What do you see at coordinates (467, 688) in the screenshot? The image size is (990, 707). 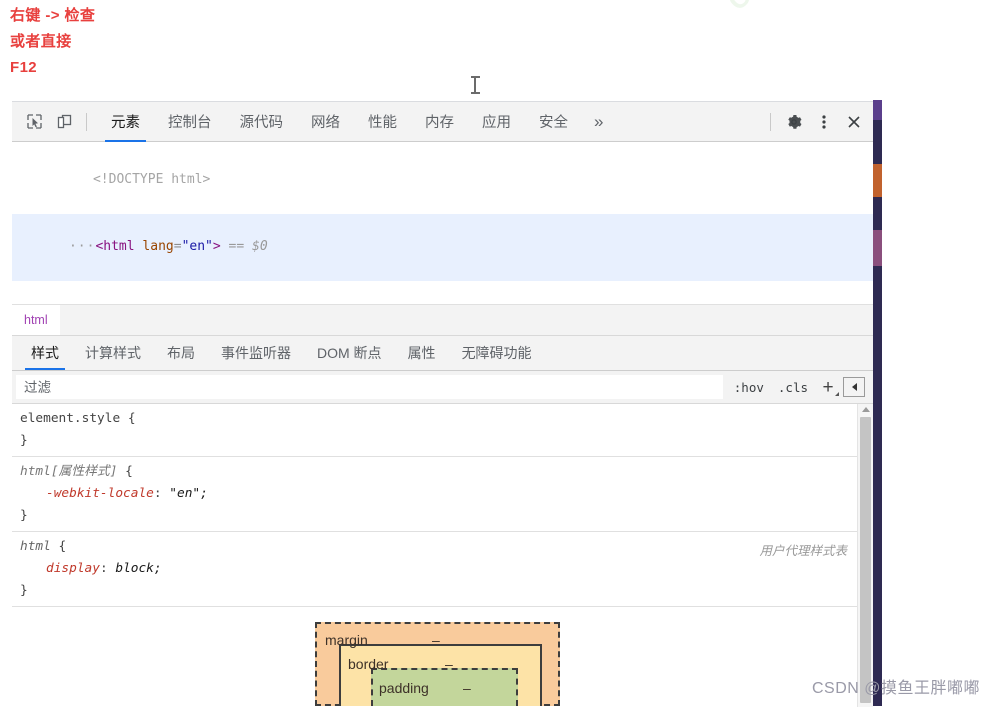 I see `box-model-padding-value: –` at bounding box center [467, 688].